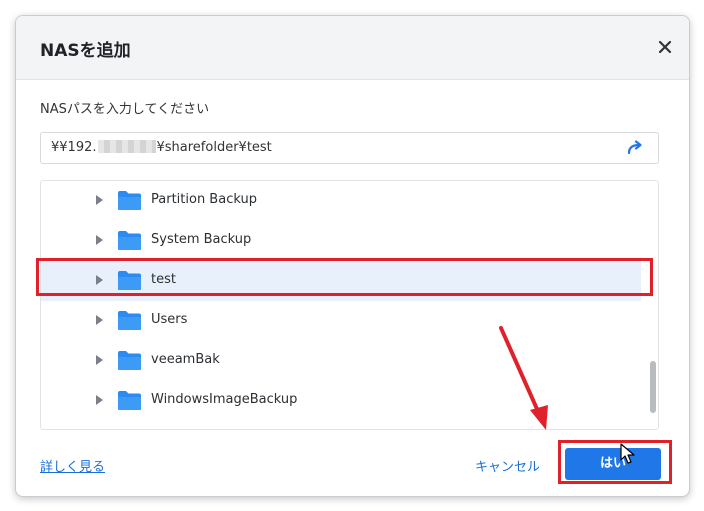  What do you see at coordinates (341, 361) in the screenshot?
I see `tree-item-veeambak: veeamBak` at bounding box center [341, 361].